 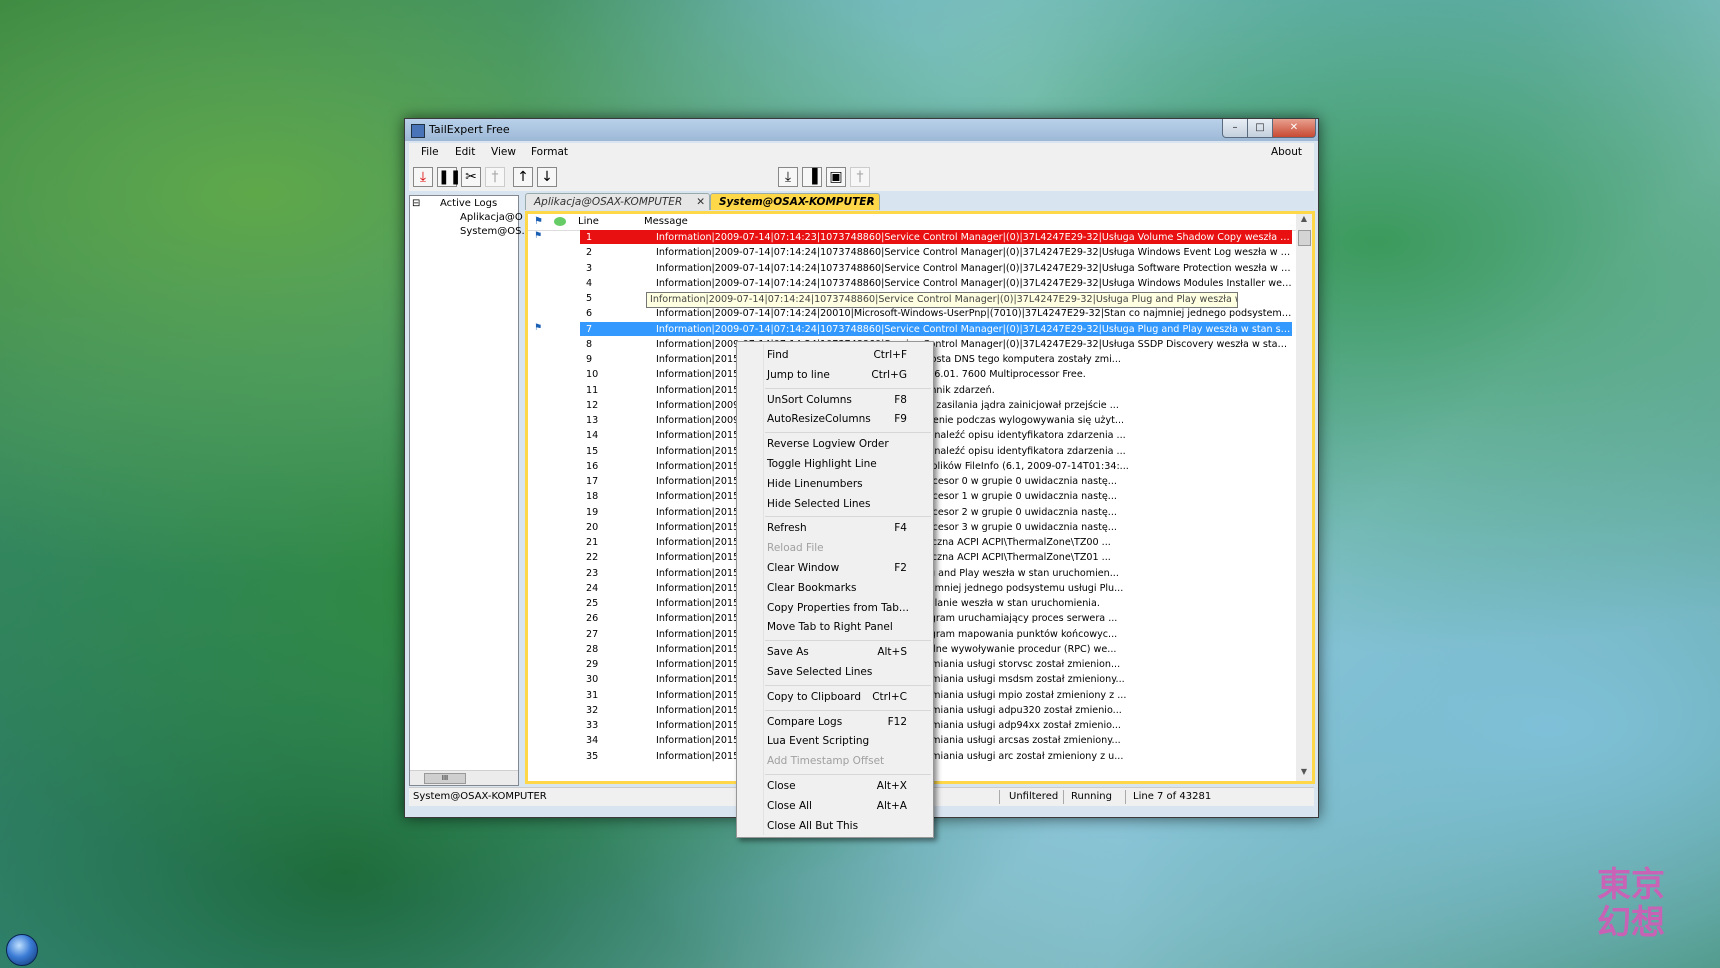 What do you see at coordinates (495, 177) in the screenshot?
I see `pin-icon: †` at bounding box center [495, 177].